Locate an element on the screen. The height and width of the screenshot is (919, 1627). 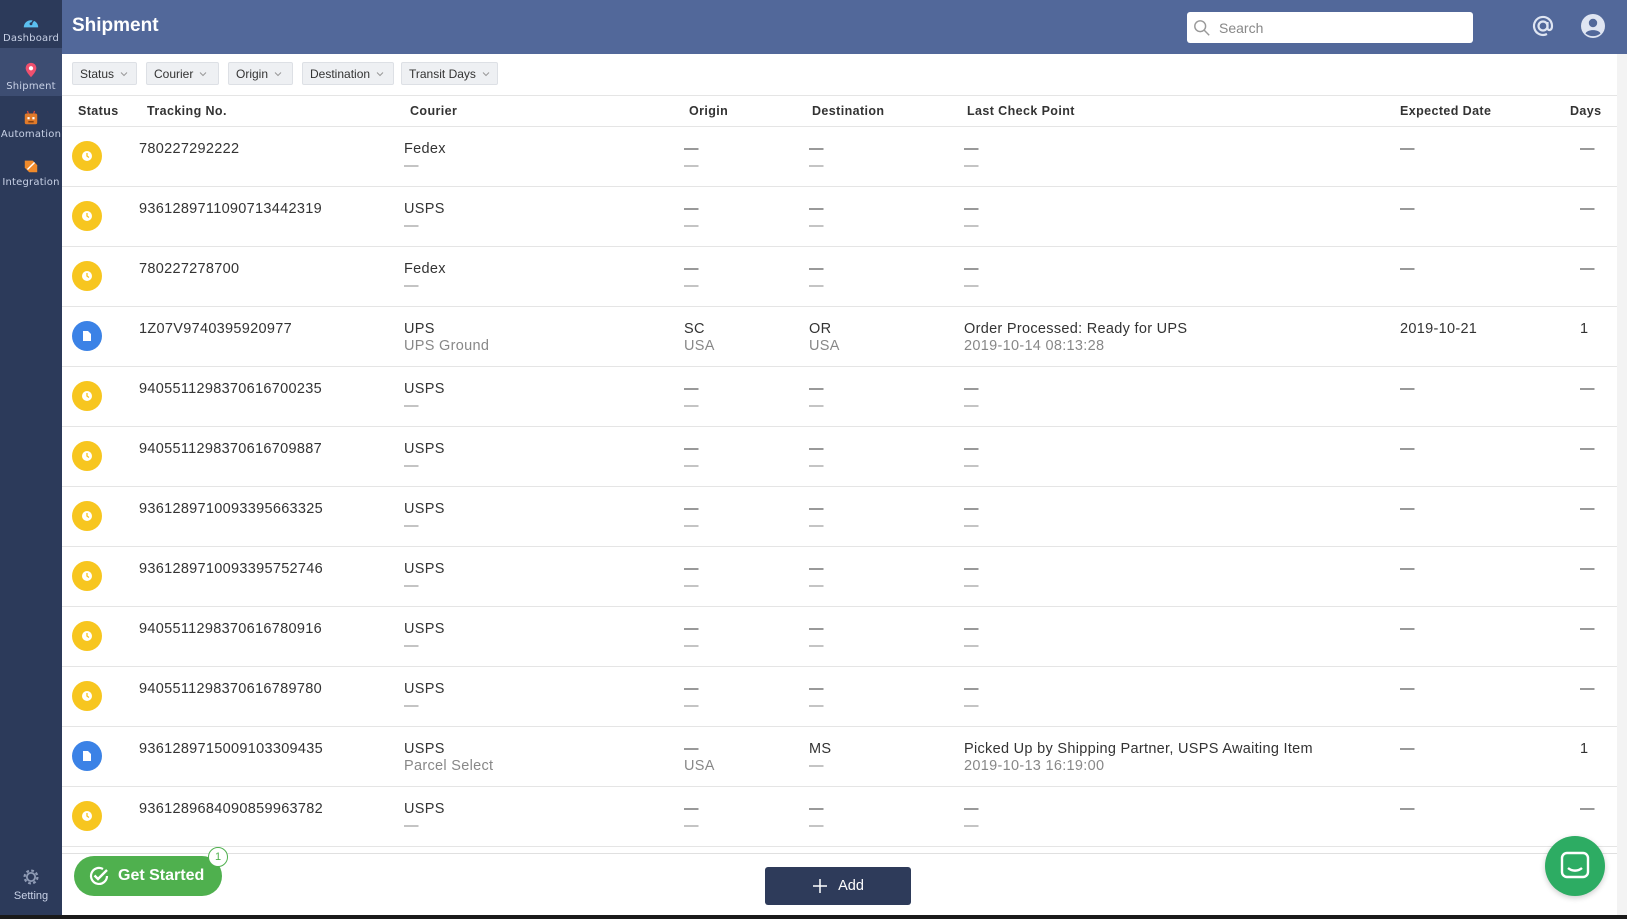
sidebar-item-integration: Integration is located at coordinates (31, 168).